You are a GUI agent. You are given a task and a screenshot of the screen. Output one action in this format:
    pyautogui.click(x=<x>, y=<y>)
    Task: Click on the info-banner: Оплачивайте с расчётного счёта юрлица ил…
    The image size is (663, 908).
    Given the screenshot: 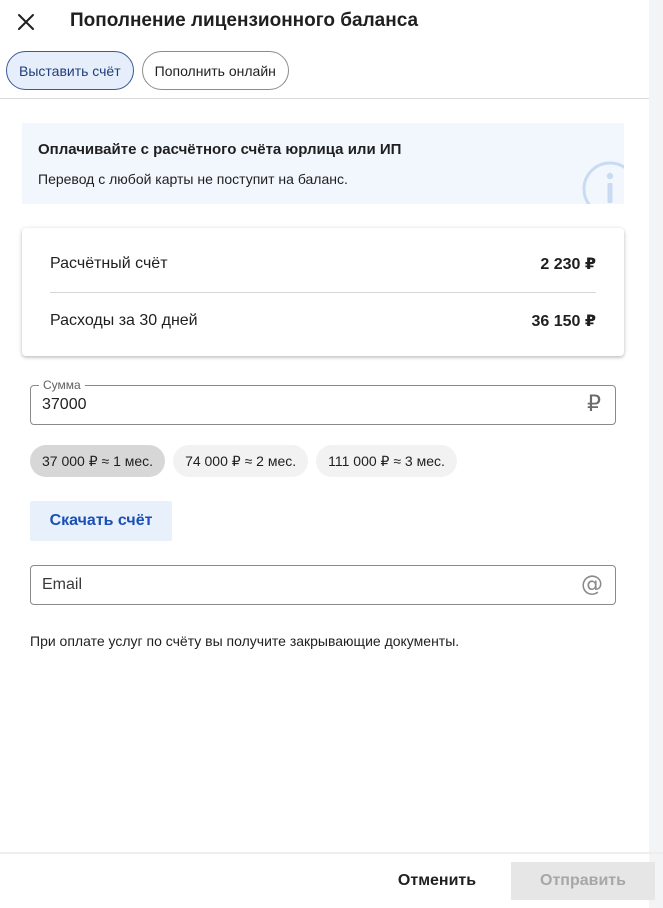 What is the action you would take?
    pyautogui.click(x=323, y=163)
    